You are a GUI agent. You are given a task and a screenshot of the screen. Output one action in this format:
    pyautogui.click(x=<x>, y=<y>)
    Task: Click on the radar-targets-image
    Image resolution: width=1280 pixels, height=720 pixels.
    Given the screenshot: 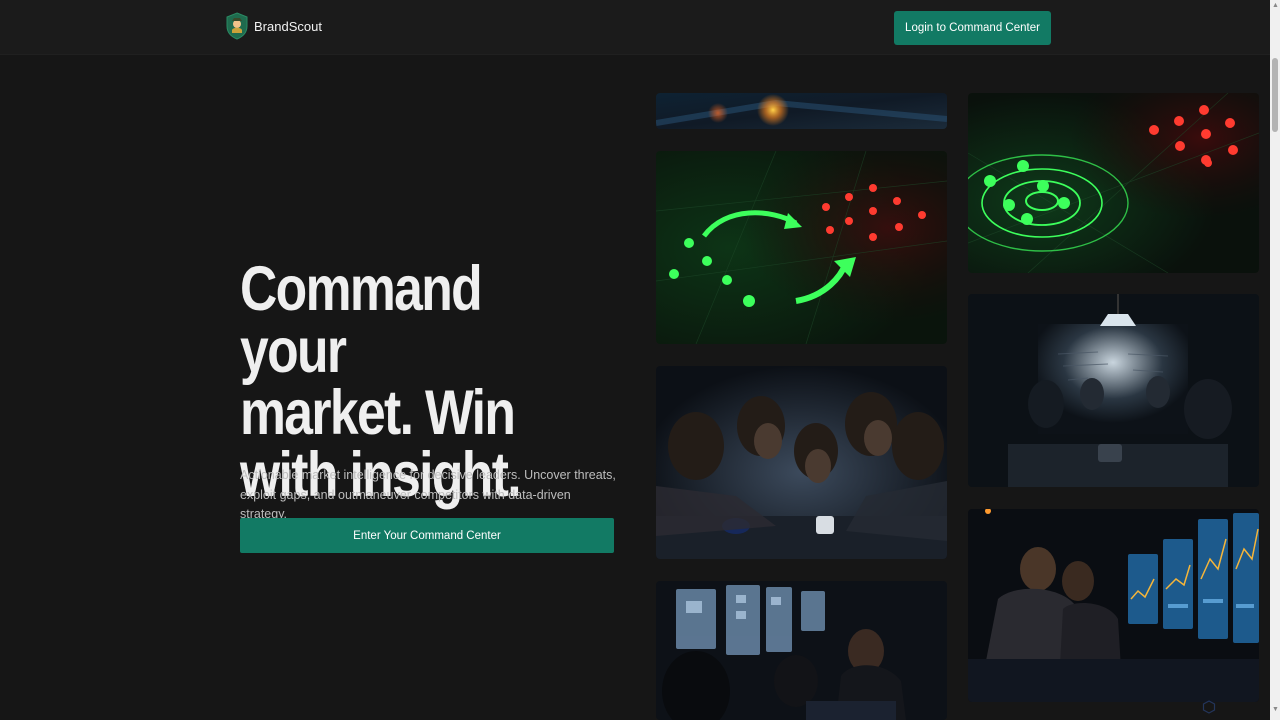 What is the action you would take?
    pyautogui.click(x=1113, y=183)
    